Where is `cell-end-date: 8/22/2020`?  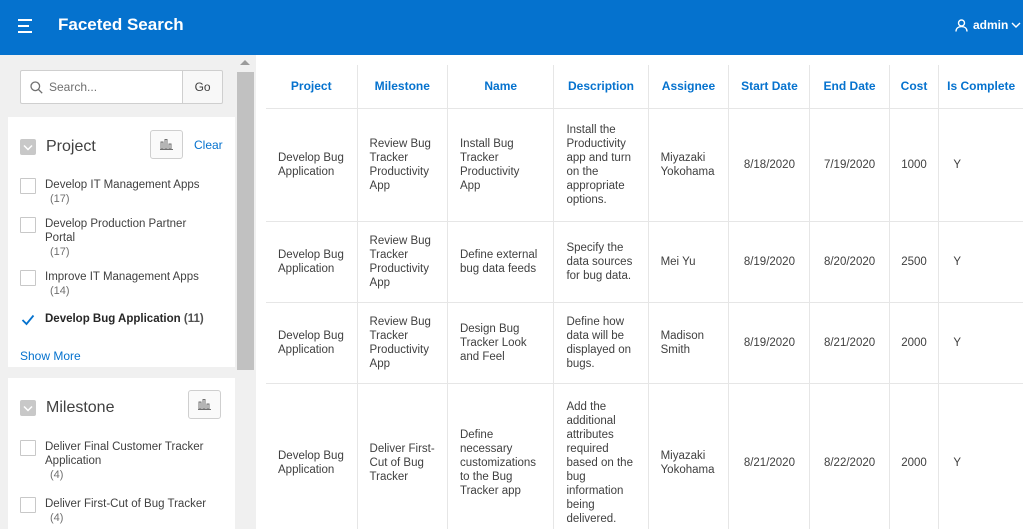 cell-end-date: 8/22/2020 is located at coordinates (849, 456).